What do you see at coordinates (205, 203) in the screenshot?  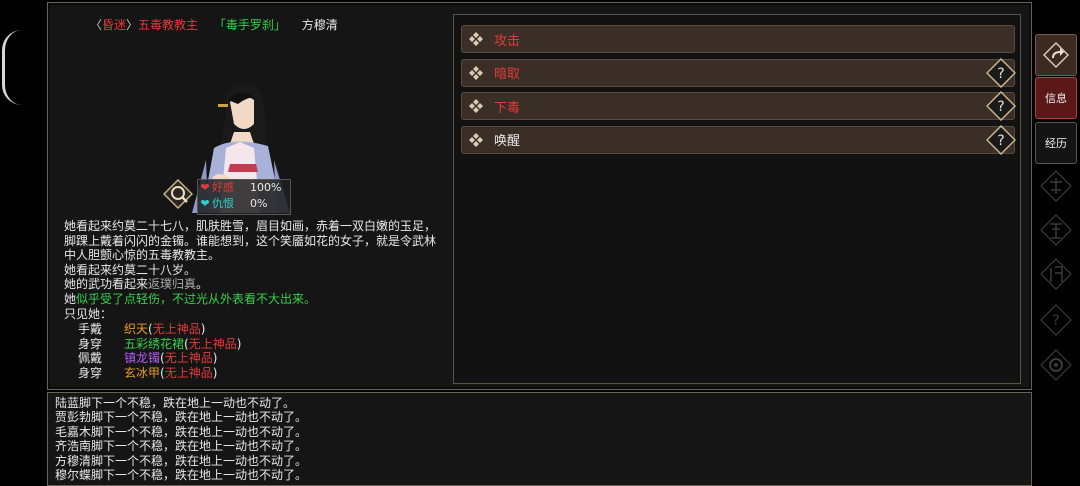 I see `heart-cyan-icon: ❤` at bounding box center [205, 203].